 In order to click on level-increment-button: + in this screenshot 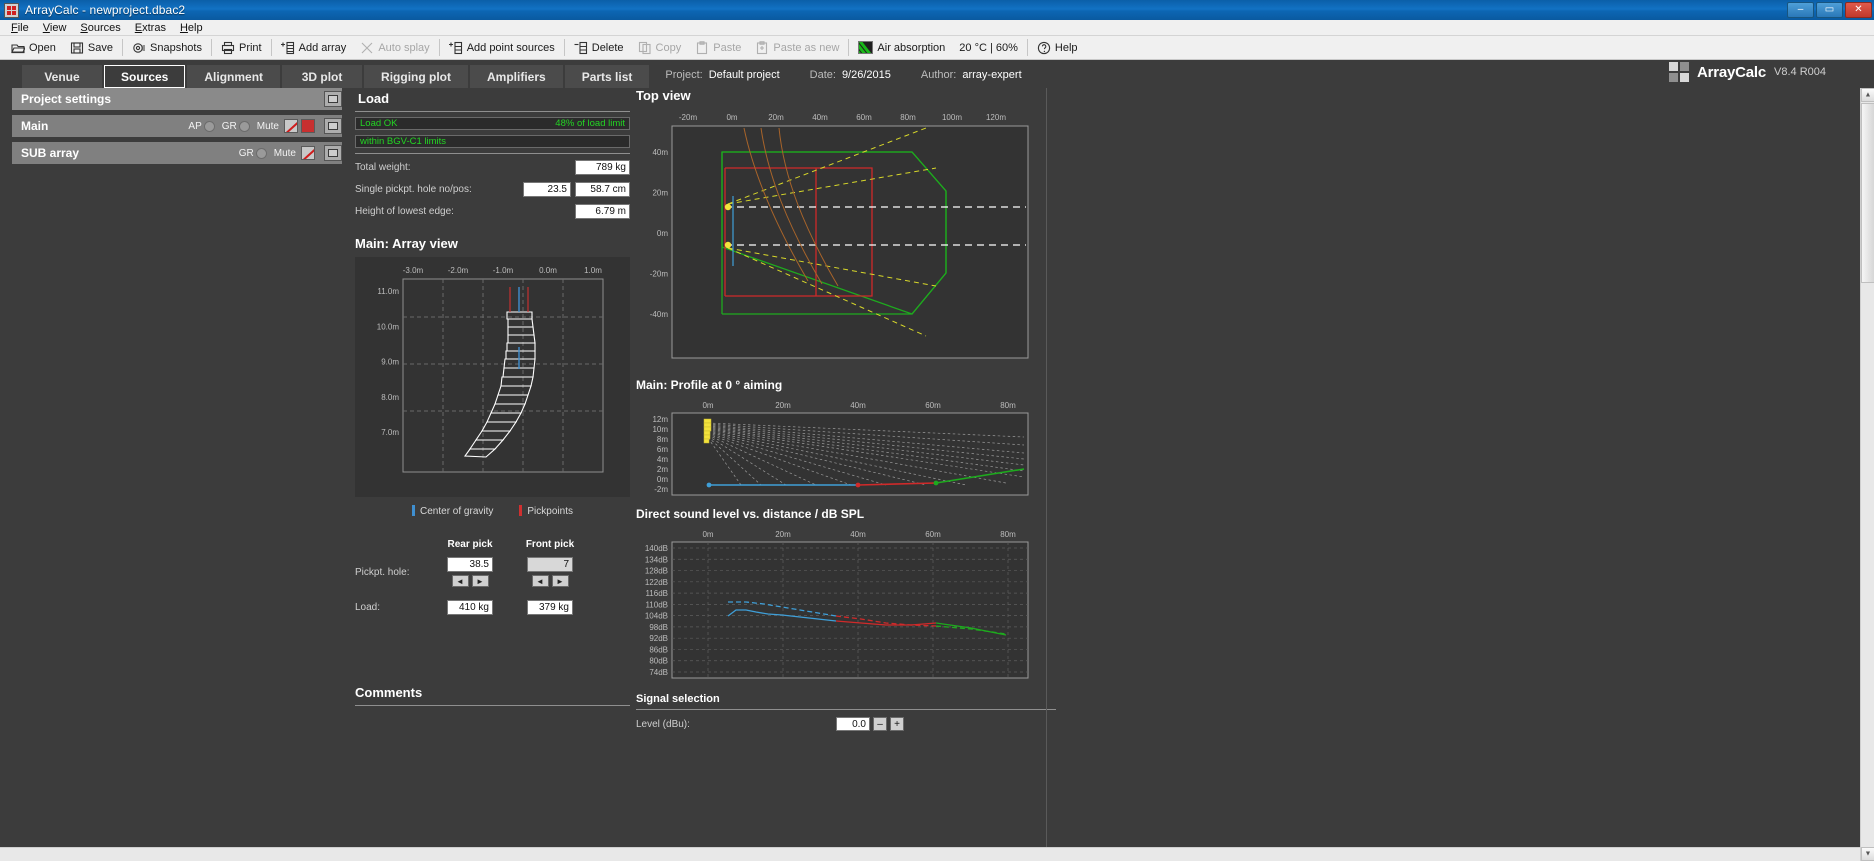, I will do `click(897, 724)`.